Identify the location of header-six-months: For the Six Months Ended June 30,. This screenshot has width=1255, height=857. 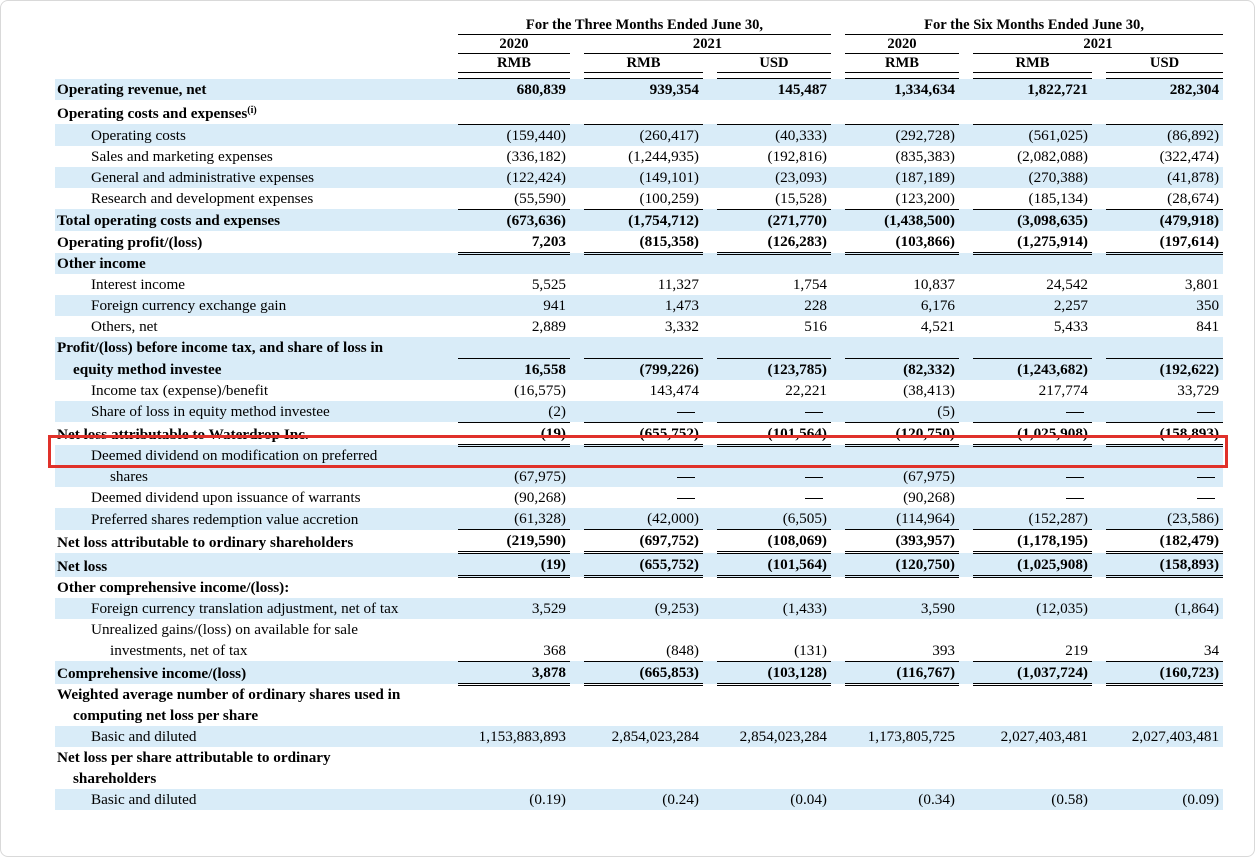
(1034, 25).